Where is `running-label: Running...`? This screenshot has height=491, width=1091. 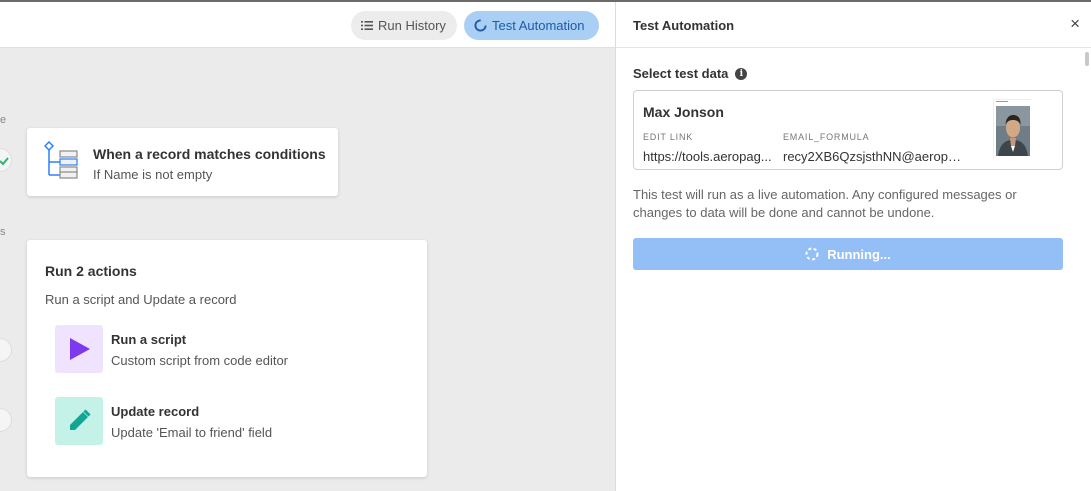 running-label: Running... is located at coordinates (859, 254).